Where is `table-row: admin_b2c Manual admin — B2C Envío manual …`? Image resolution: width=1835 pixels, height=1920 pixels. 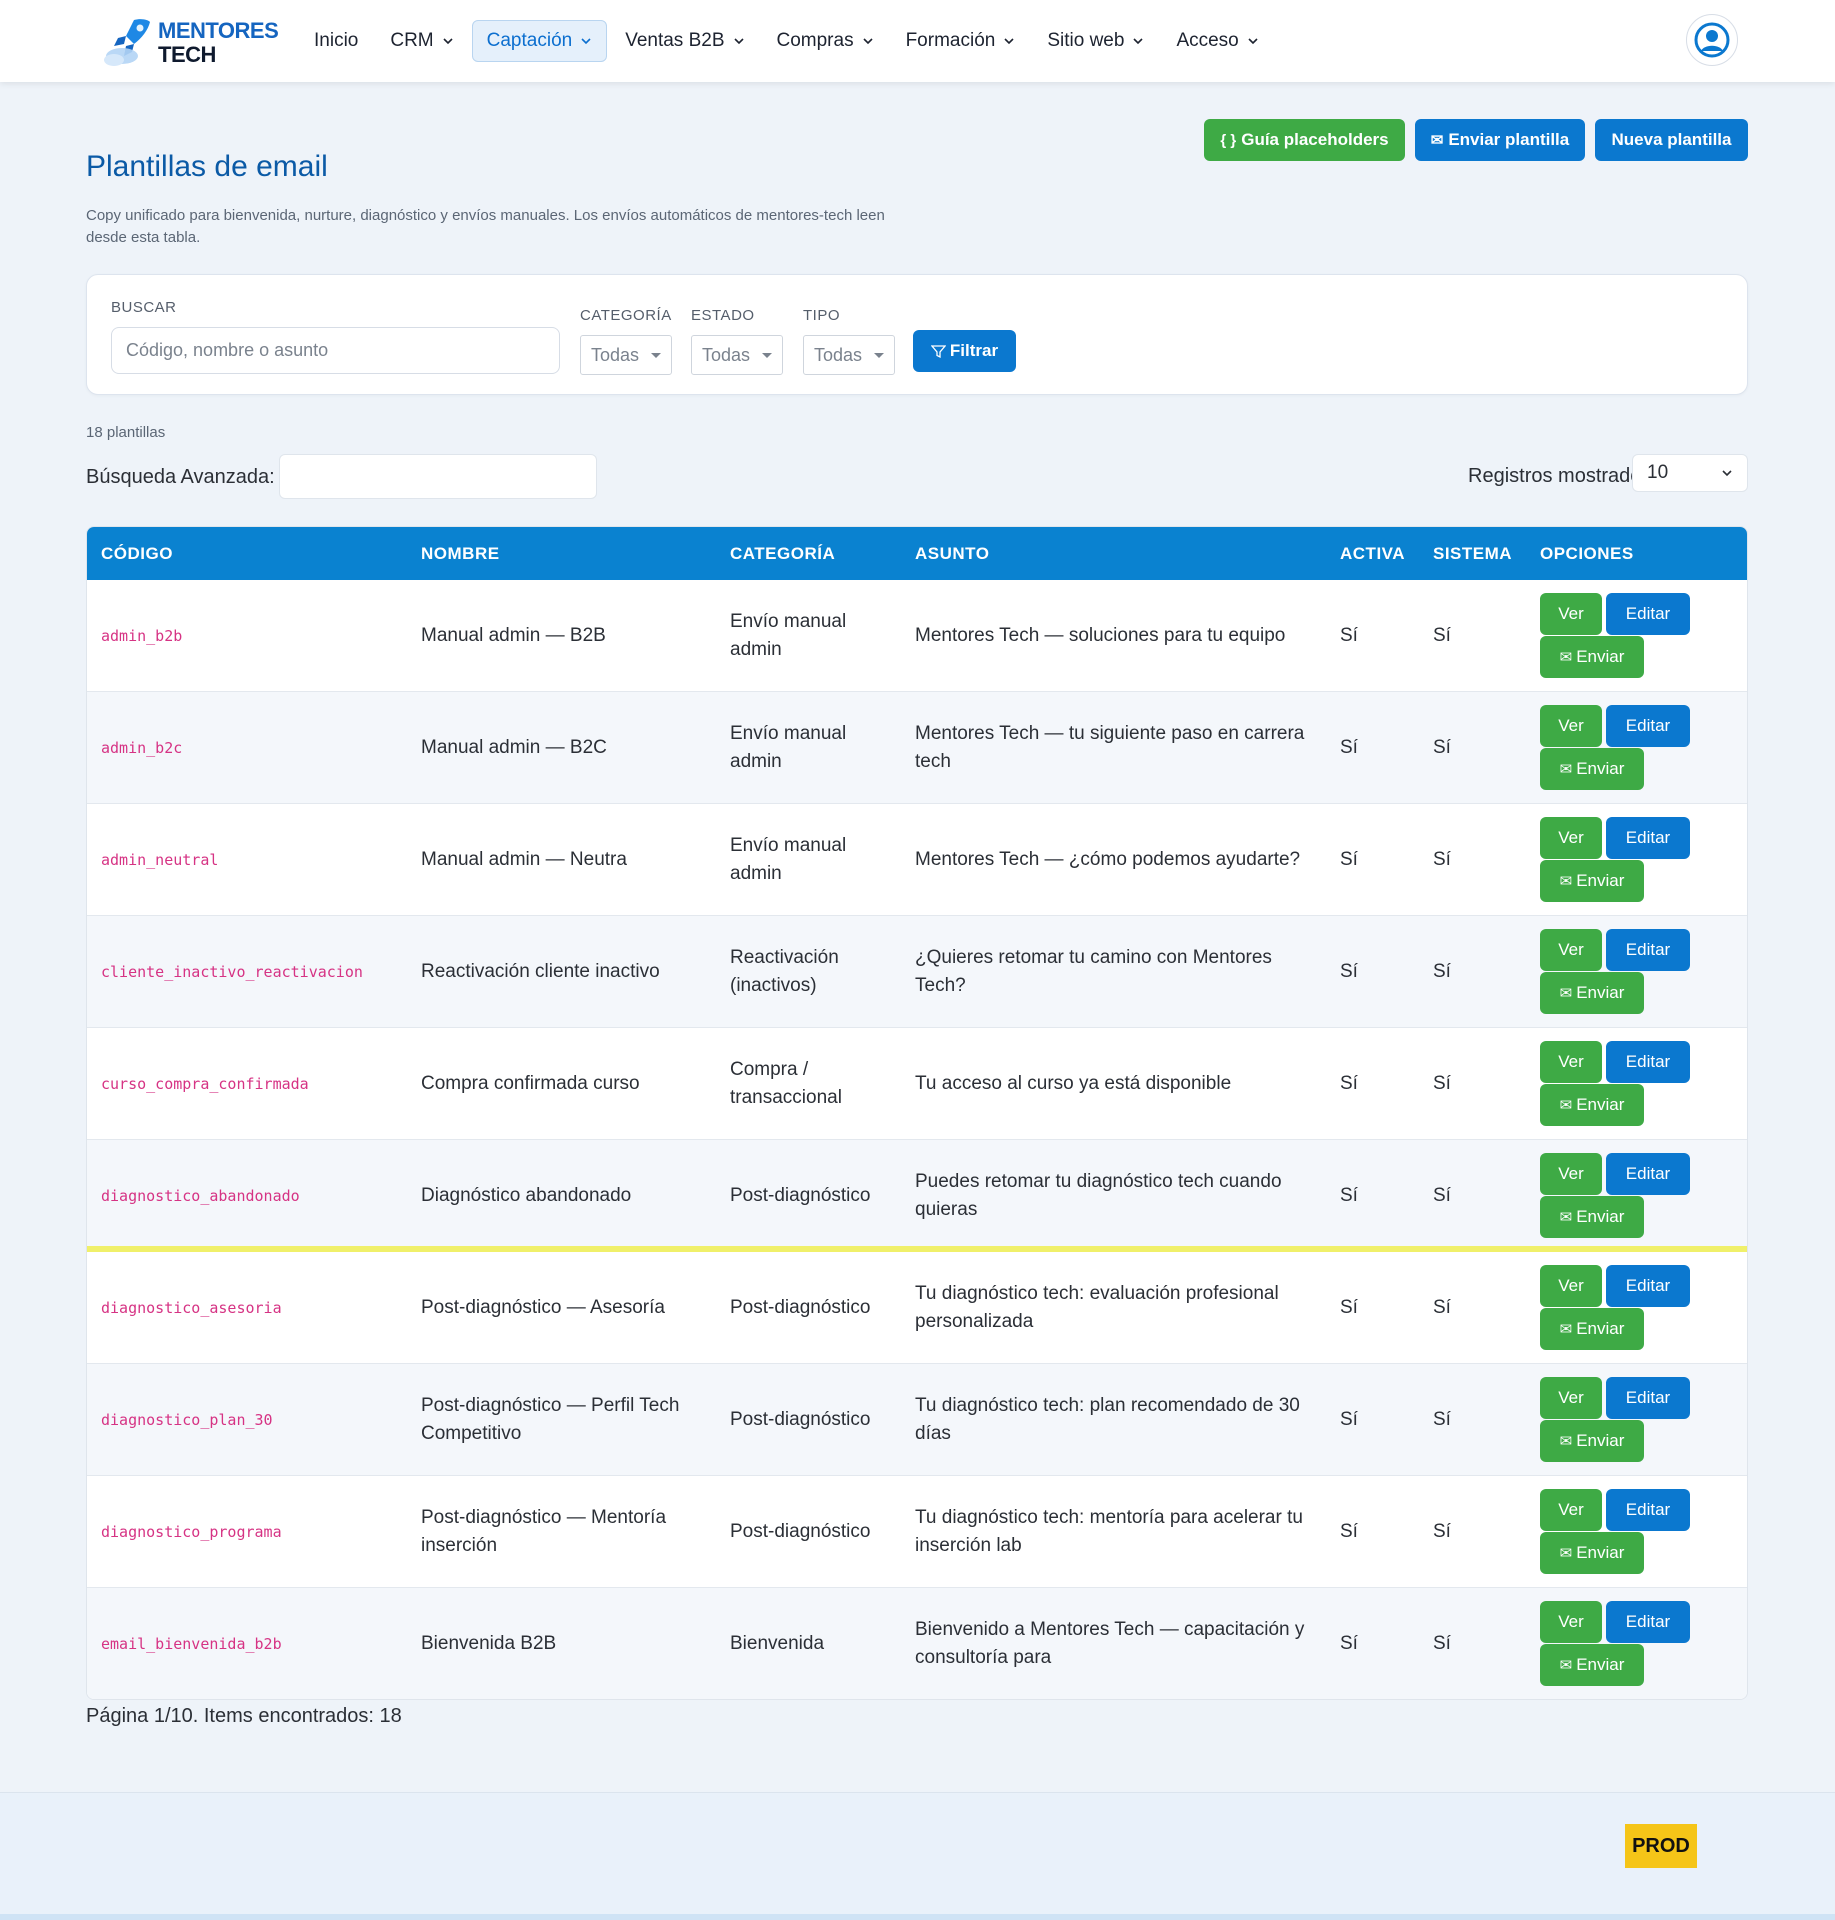
table-row: admin_b2c Manual admin — B2C Envío manual … is located at coordinates (917, 748).